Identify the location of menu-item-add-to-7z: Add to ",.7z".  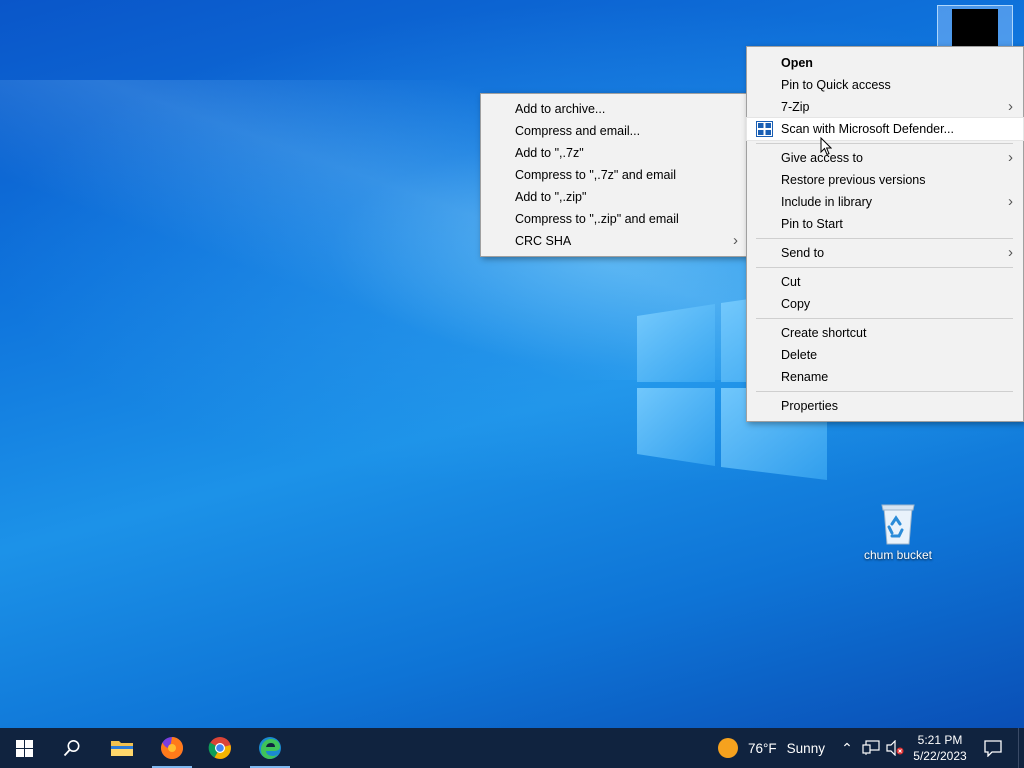
(614, 153).